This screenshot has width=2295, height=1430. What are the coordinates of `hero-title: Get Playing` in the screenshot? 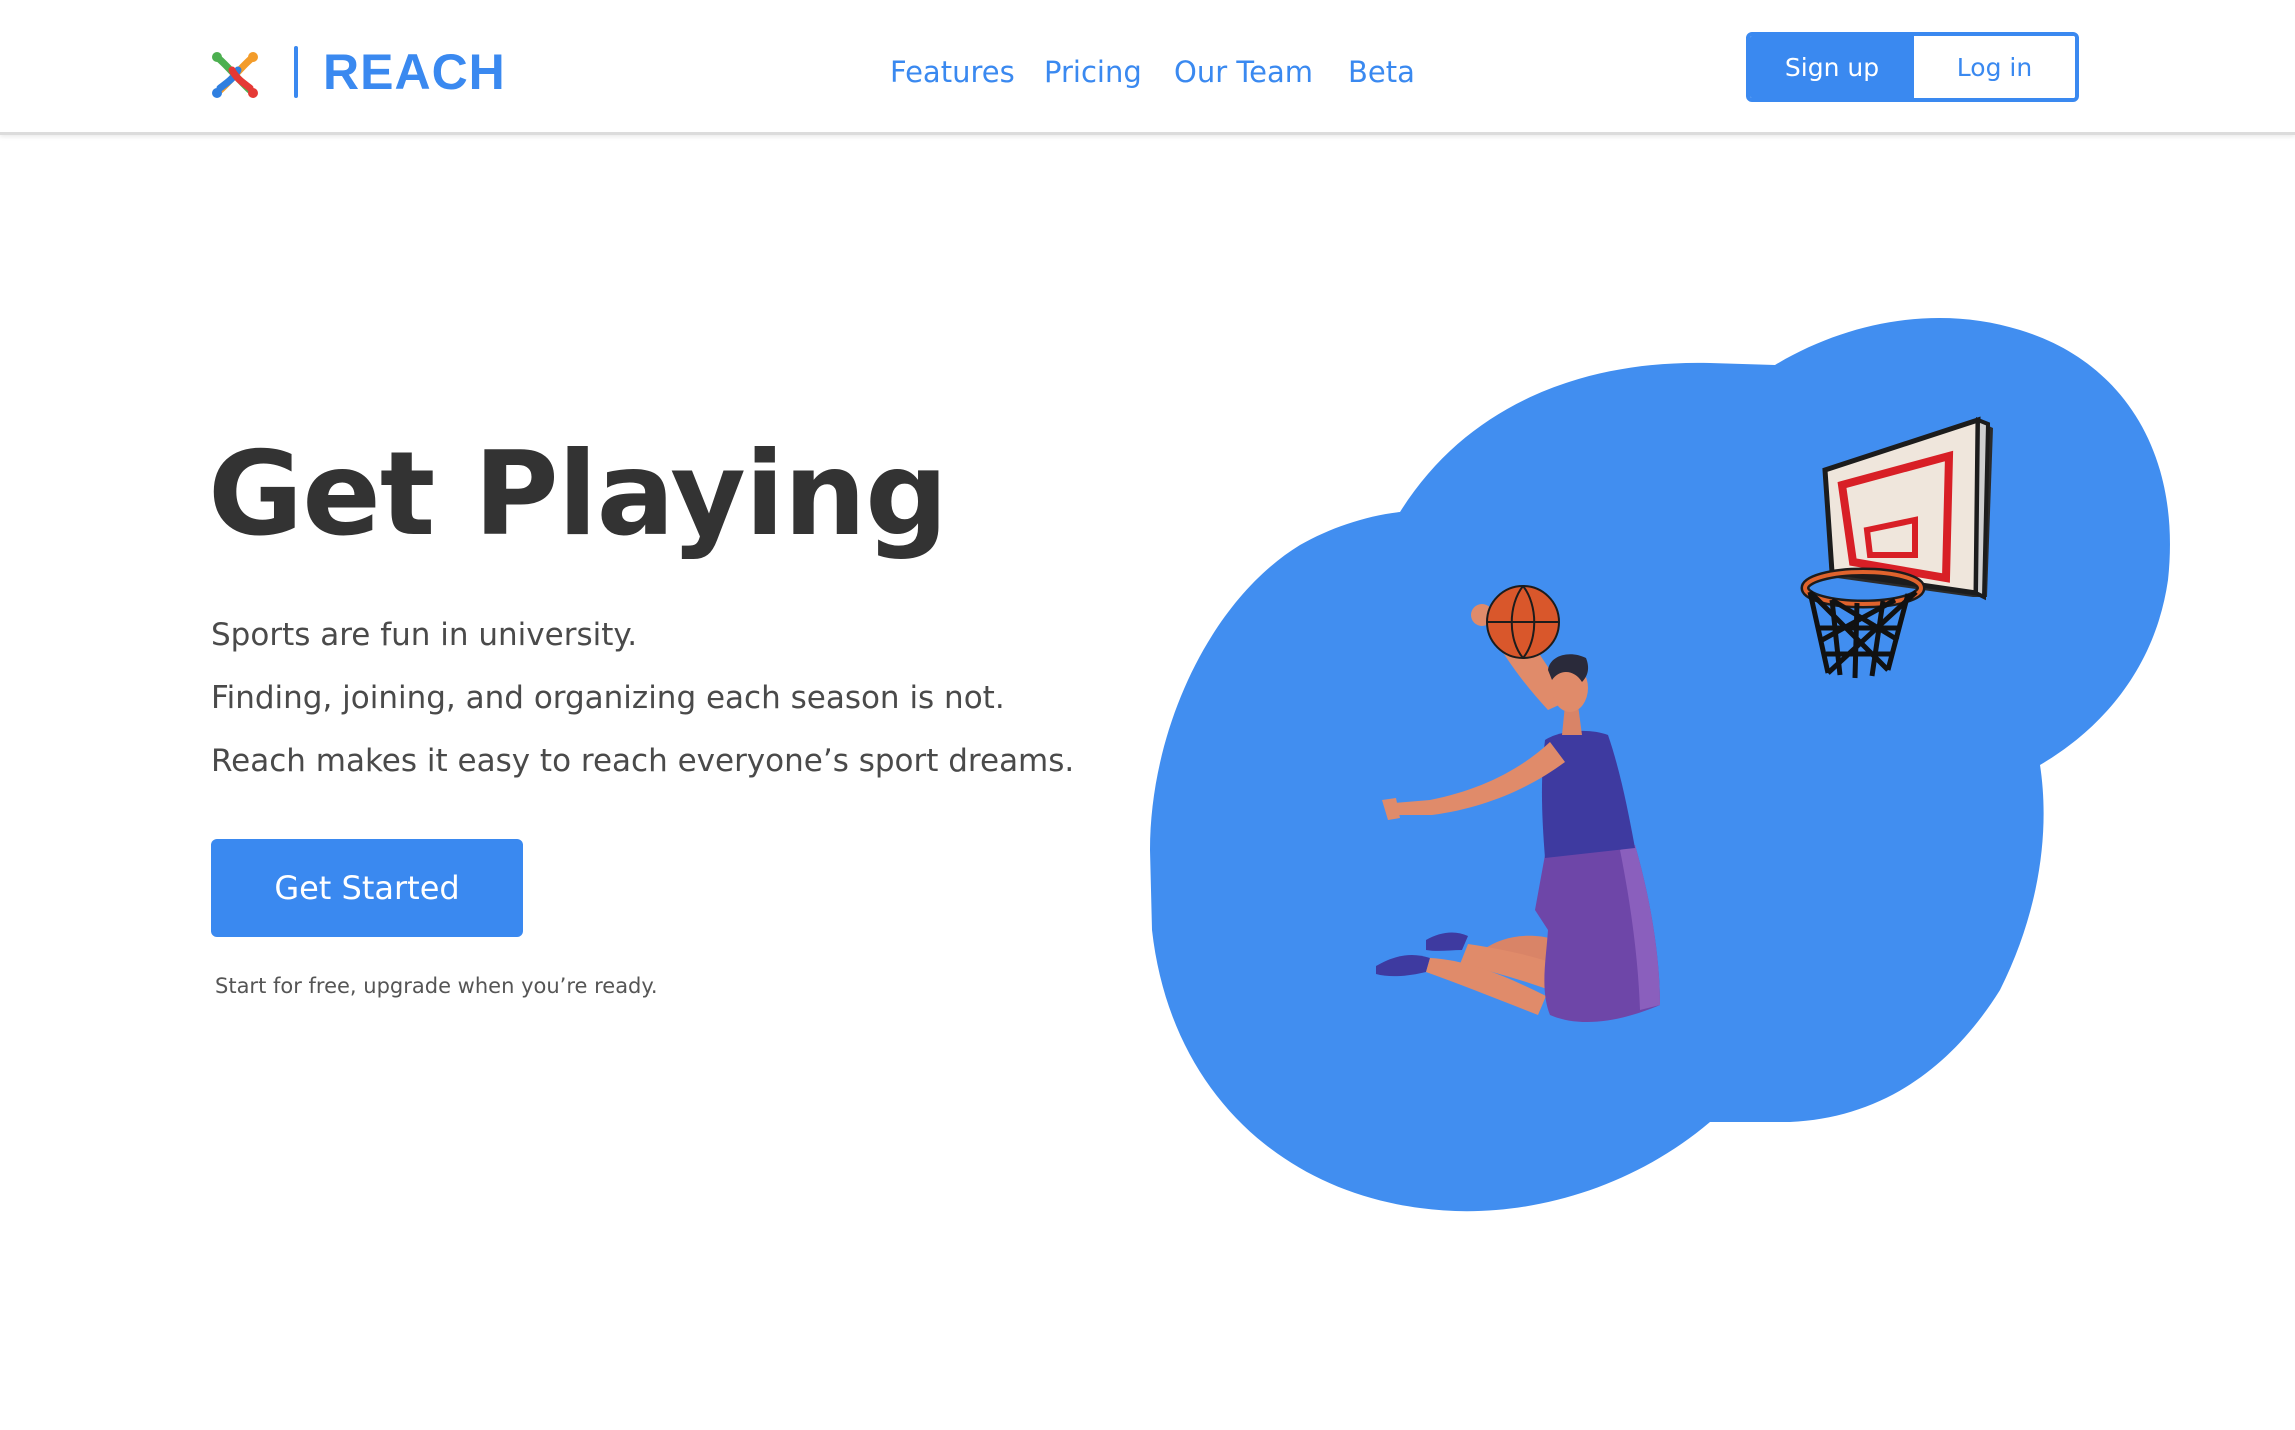 It's located at (578, 494).